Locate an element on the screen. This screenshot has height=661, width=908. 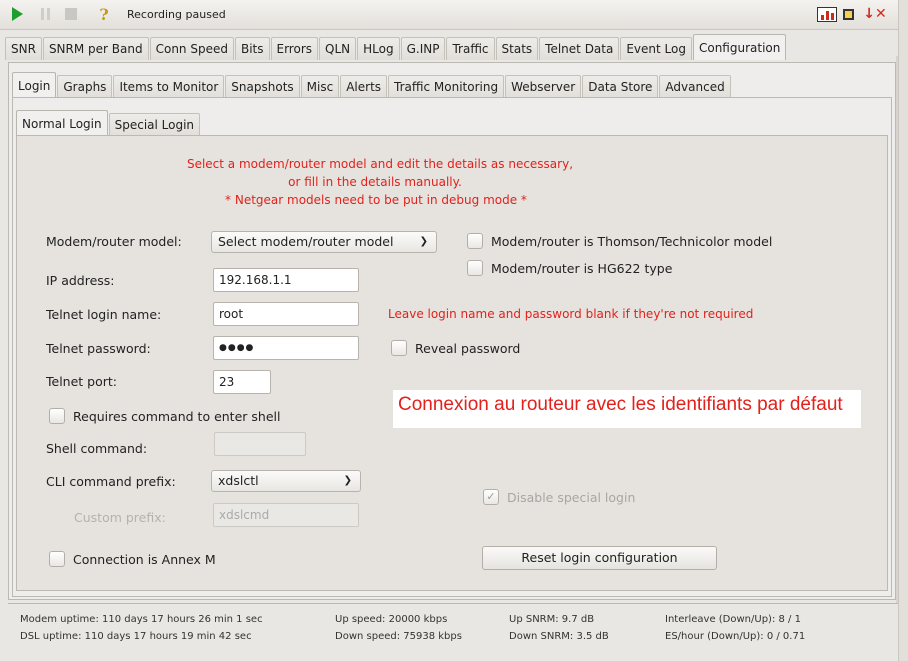
tab-configuration: Configuration is located at coordinates (739, 47).